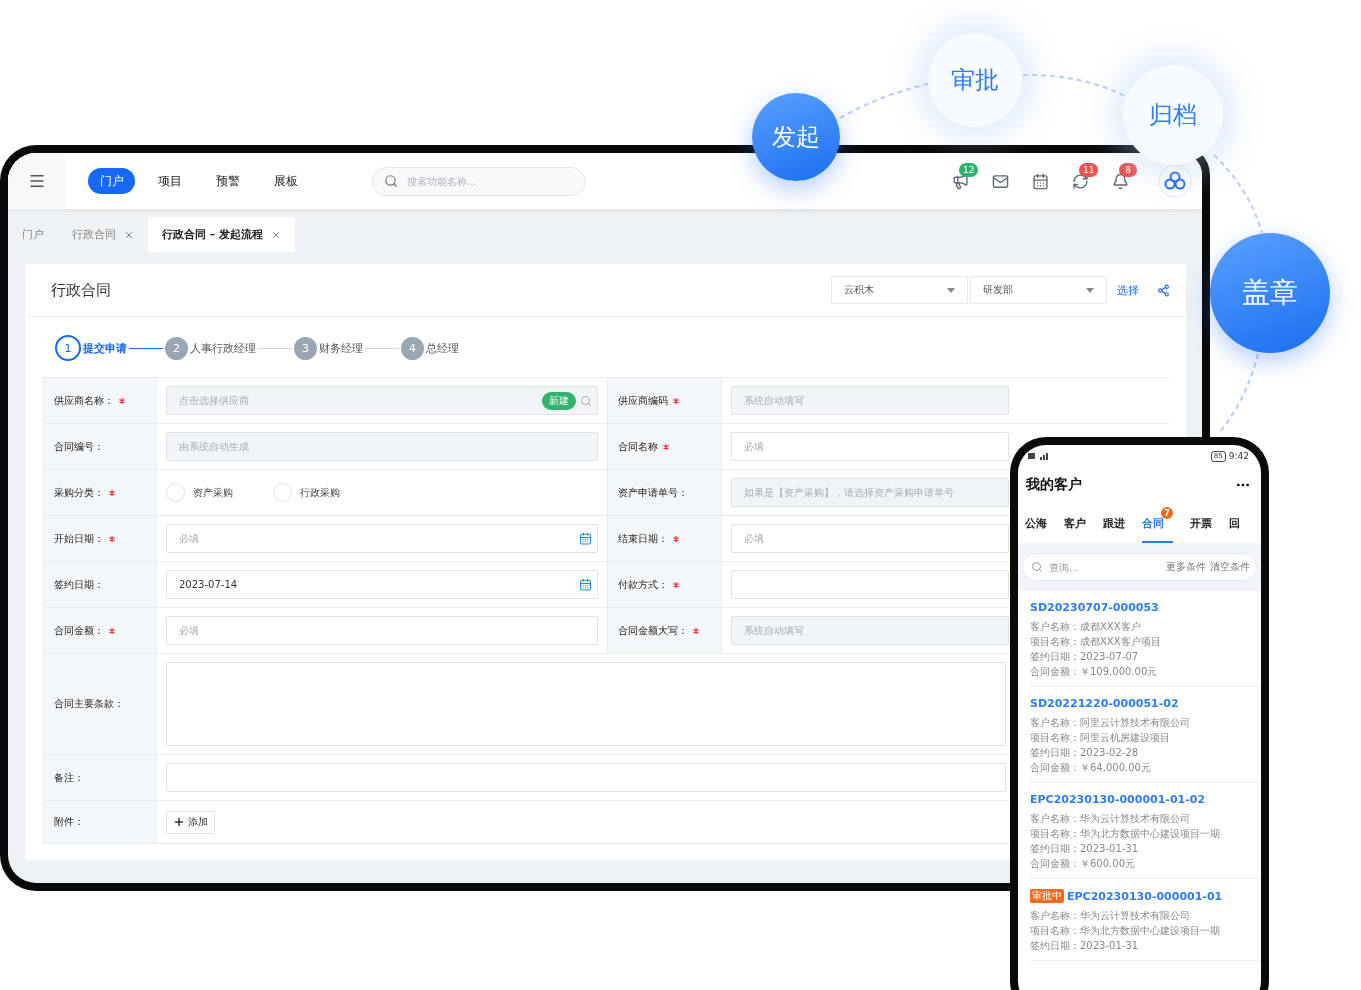  Describe the element at coordinates (1128, 290) in the screenshot. I see `select-link: 选择` at that location.